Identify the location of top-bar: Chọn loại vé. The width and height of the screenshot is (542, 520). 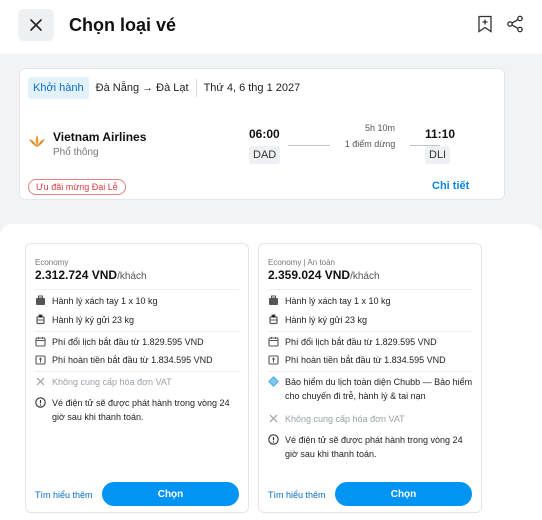
(271, 27).